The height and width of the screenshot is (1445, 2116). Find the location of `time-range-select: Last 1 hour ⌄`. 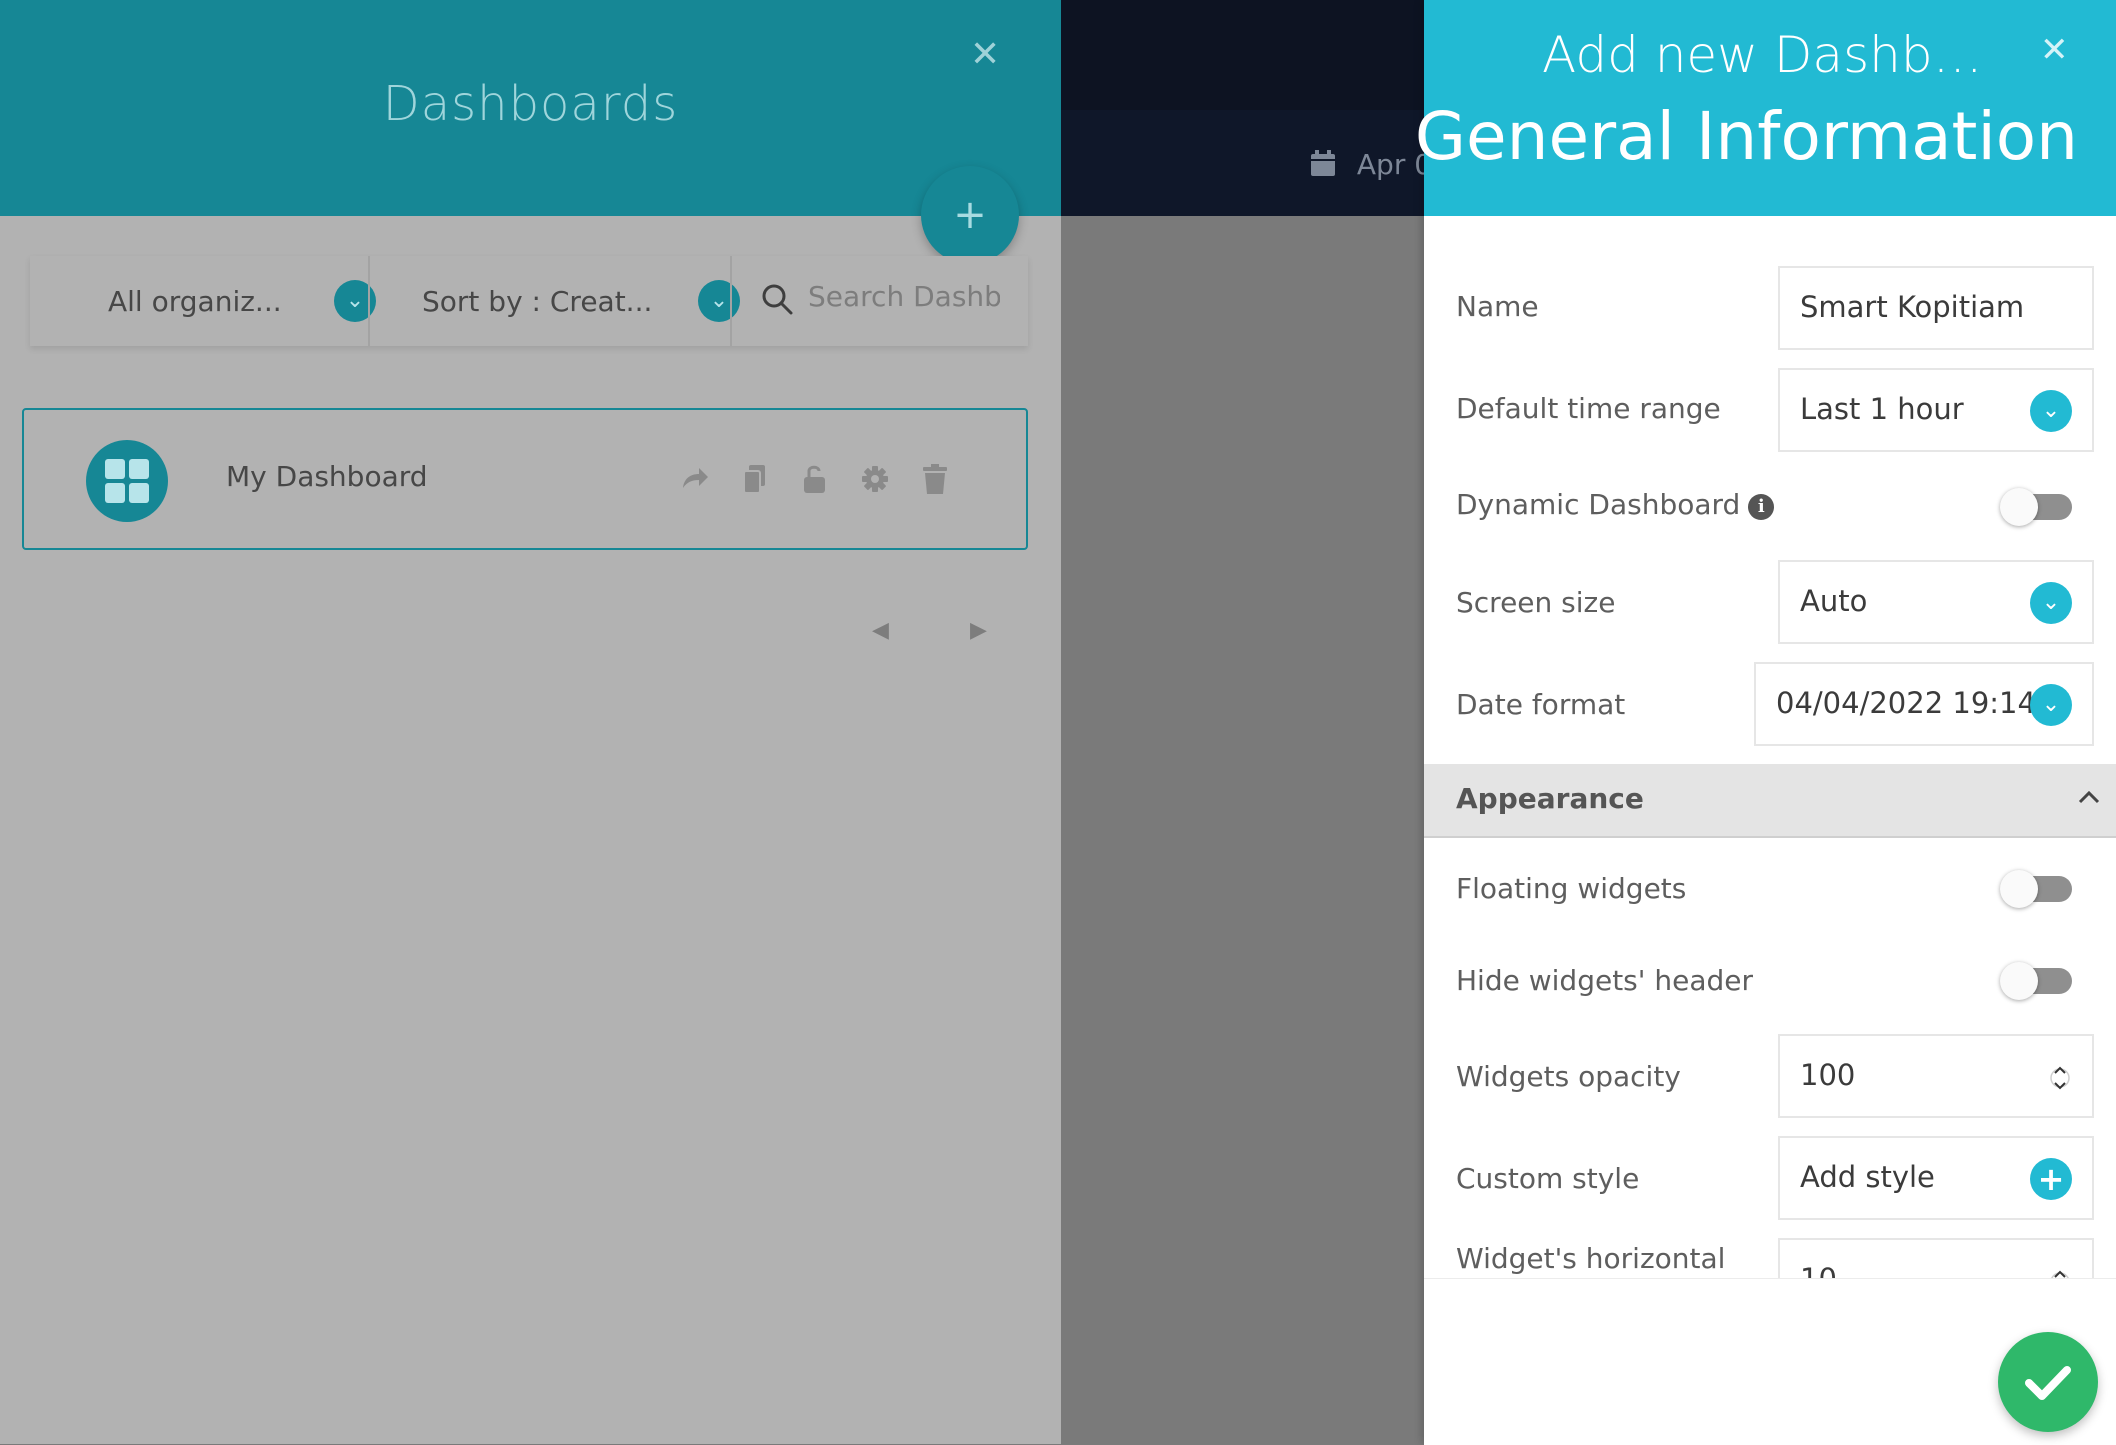

time-range-select: Last 1 hour ⌄ is located at coordinates (1936, 410).